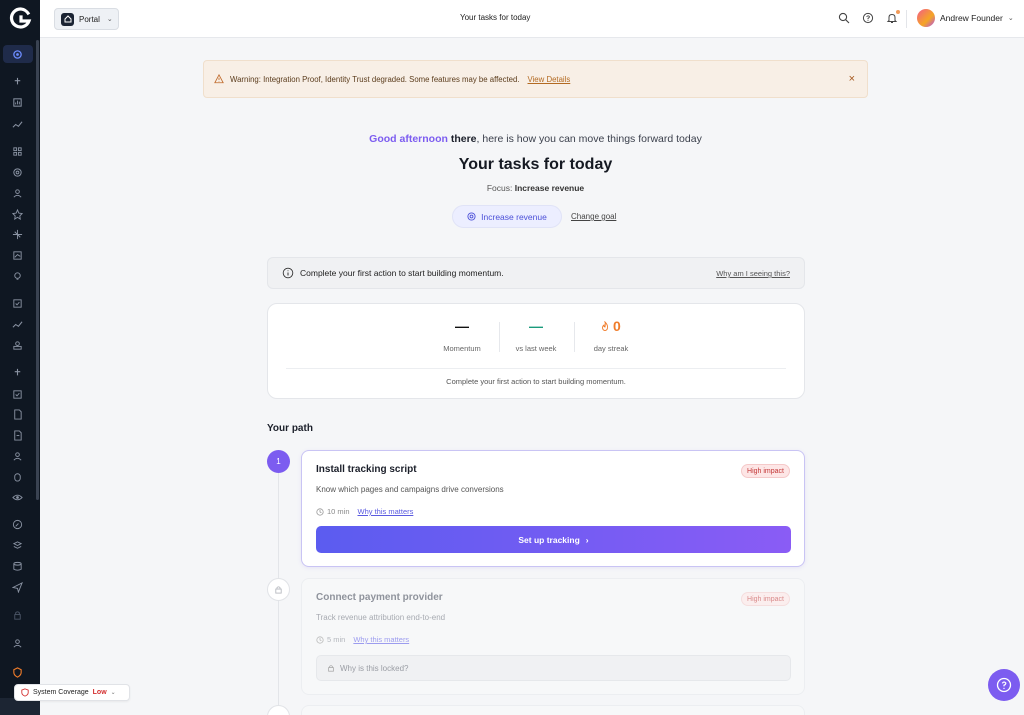 The height and width of the screenshot is (715, 1024). I want to click on why-locked-button: Why is this locked?, so click(553, 668).